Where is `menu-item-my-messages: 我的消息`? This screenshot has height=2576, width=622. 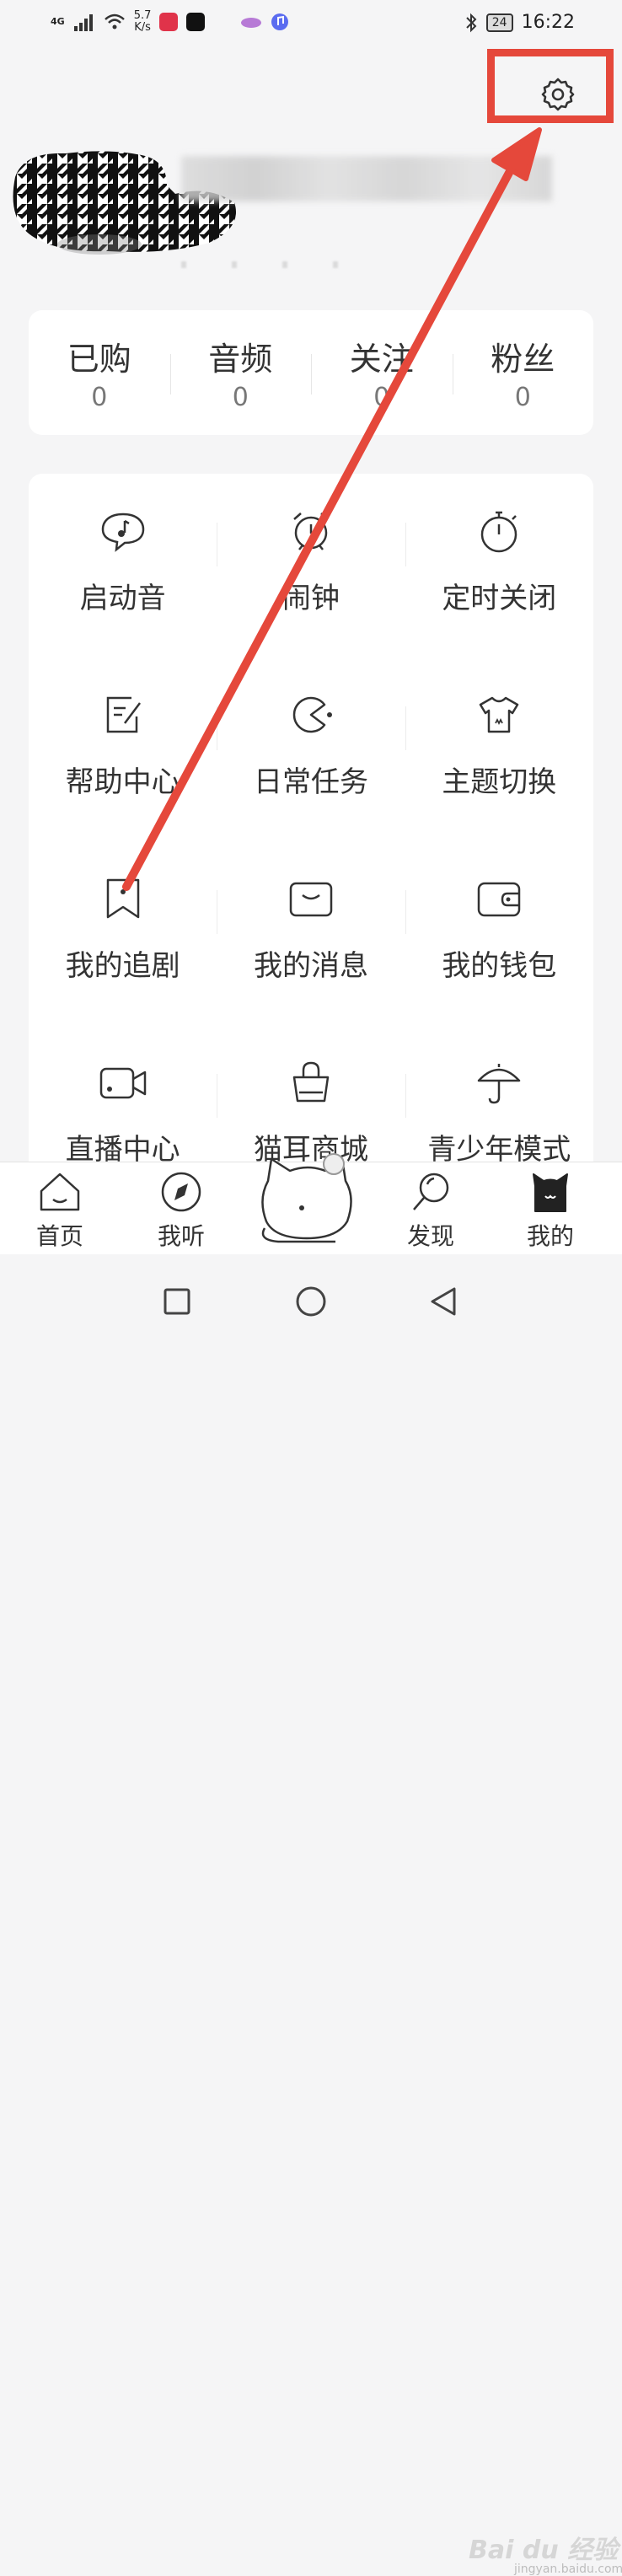
menu-item-my-messages: 我的消息 is located at coordinates (311, 965).